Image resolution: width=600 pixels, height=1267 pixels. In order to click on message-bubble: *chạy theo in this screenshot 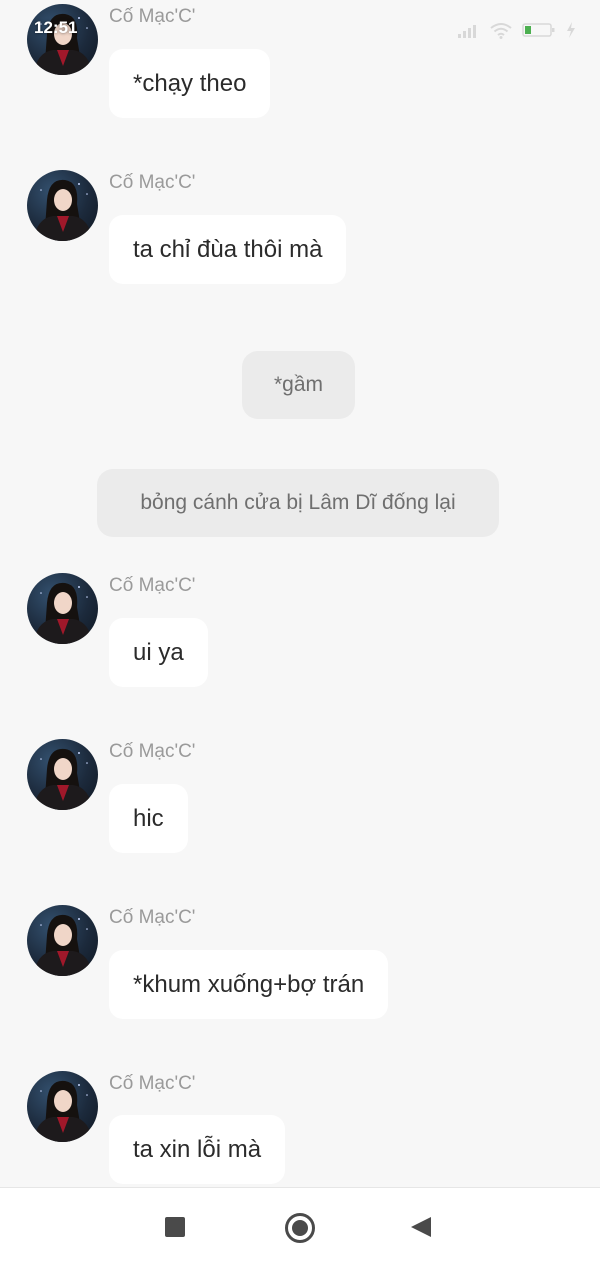, I will do `click(190, 83)`.